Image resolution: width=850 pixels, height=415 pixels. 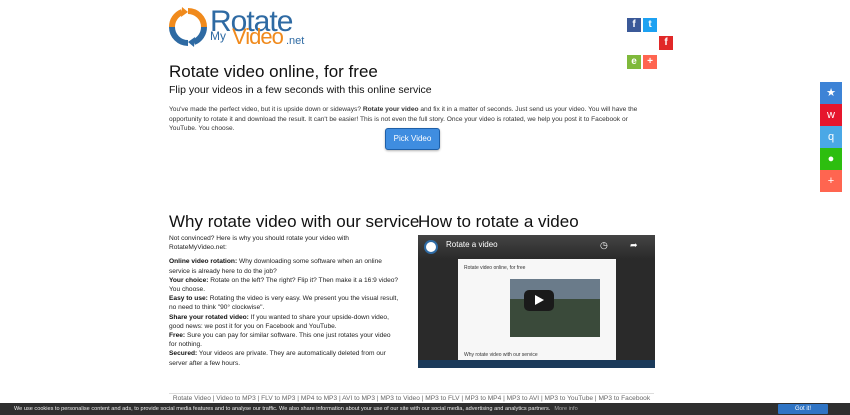 What do you see at coordinates (831, 181) in the screenshot?
I see `more-share-icon: +` at bounding box center [831, 181].